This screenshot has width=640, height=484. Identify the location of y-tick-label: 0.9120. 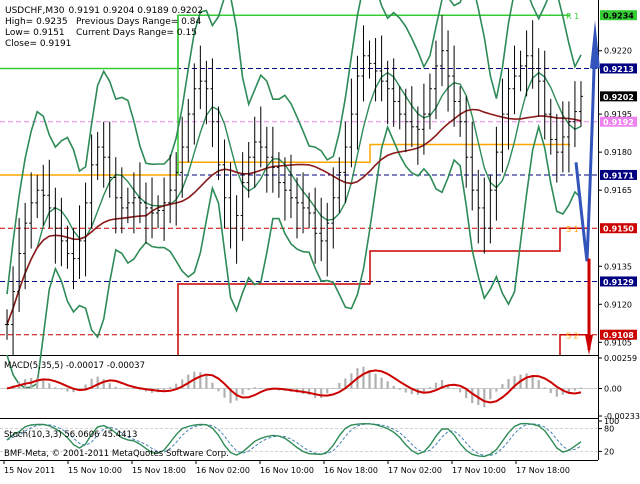
(618, 304).